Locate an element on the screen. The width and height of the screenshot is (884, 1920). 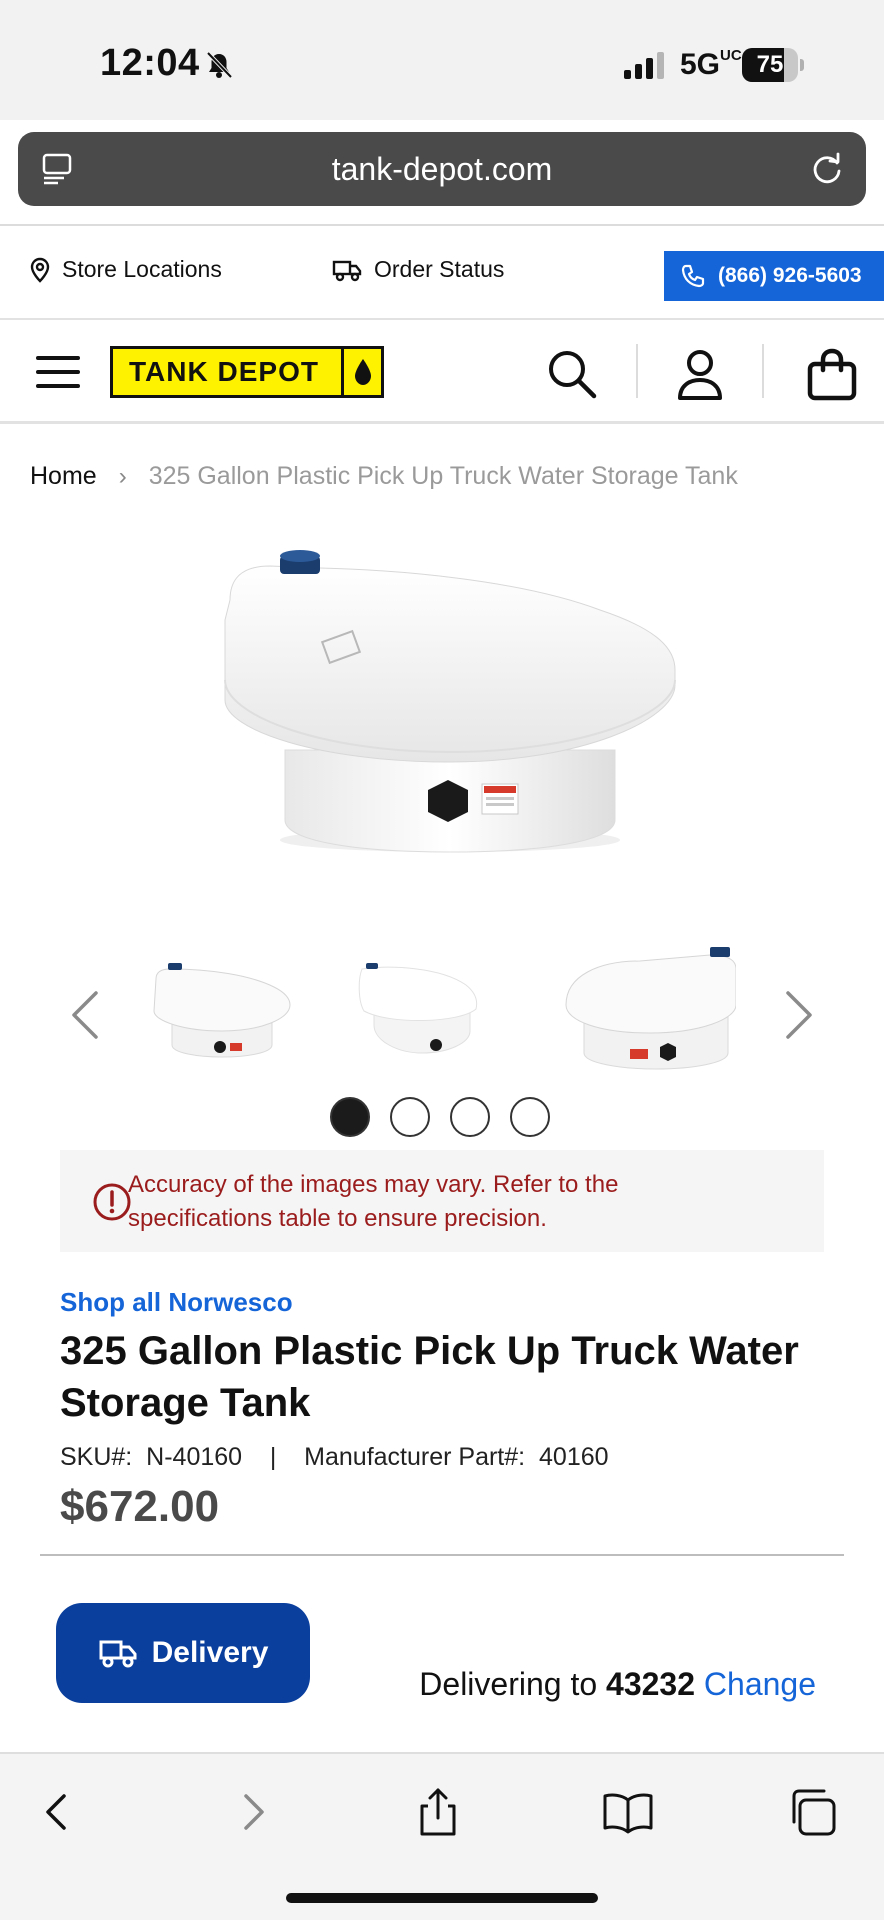
manufacturer-part-label: Manufacturer Part#: is located at coordinates (415, 1457).